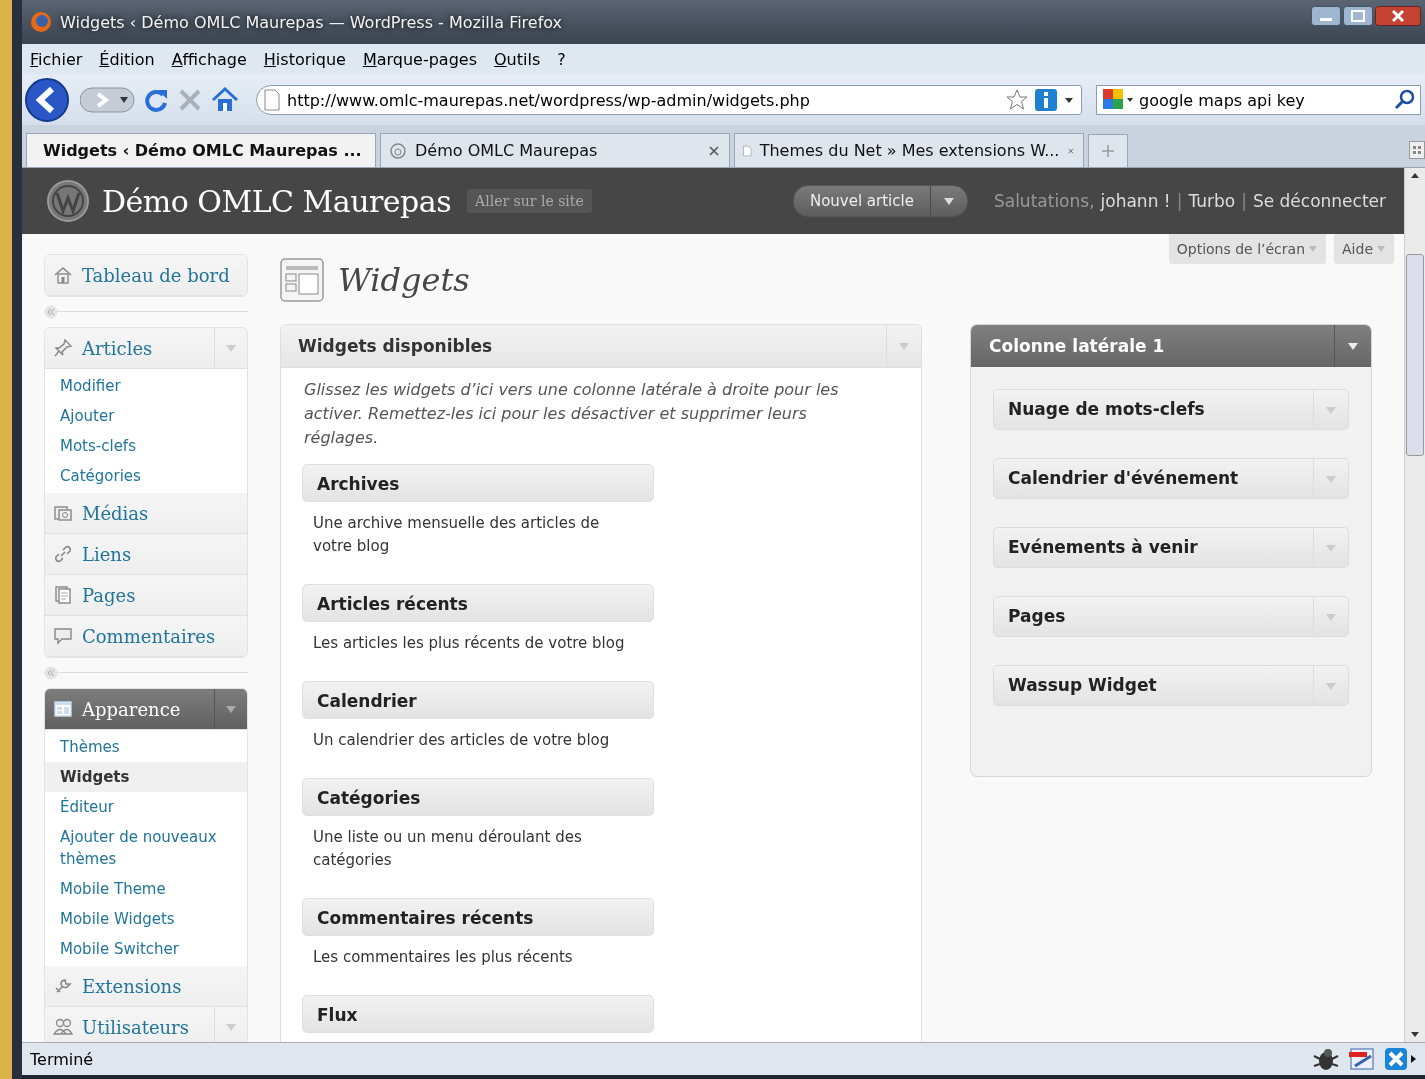 The width and height of the screenshot is (1425, 1079). I want to click on widget-description: Une liste ou un menu déroulant des catégories, so click(448, 849).